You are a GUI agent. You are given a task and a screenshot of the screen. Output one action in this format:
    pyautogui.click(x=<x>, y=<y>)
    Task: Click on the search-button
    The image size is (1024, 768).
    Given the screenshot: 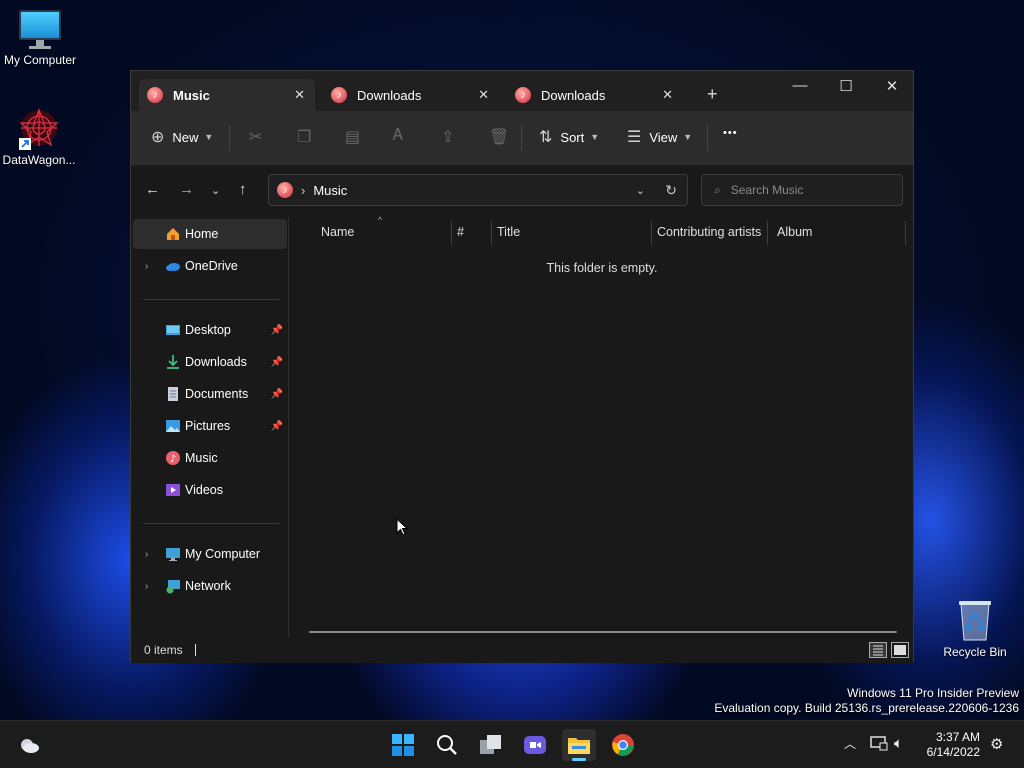 What is the action you would take?
    pyautogui.click(x=447, y=745)
    